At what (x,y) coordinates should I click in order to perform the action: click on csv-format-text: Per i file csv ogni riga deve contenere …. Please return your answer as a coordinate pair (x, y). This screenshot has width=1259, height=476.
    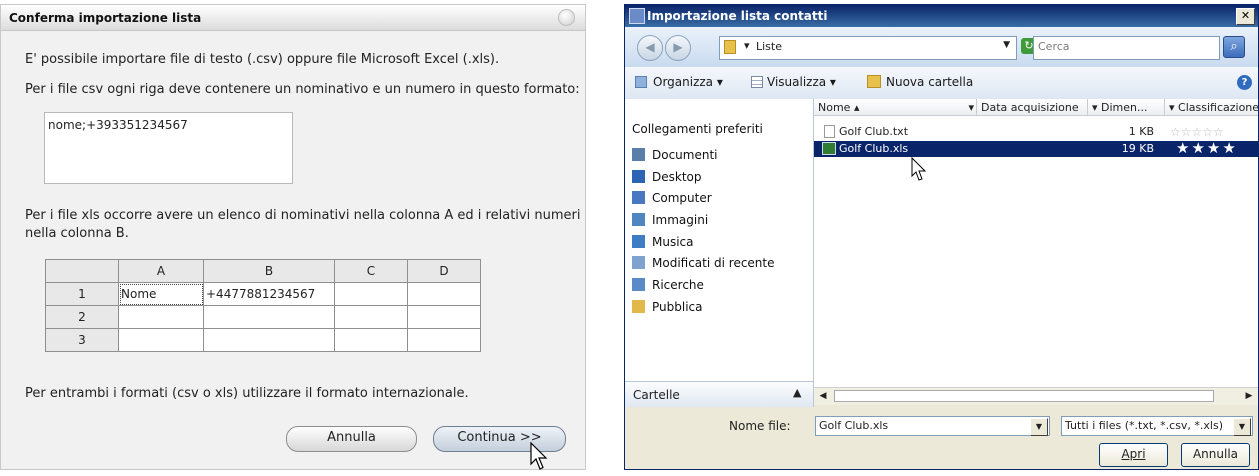
    Looking at the image, I should click on (302, 89).